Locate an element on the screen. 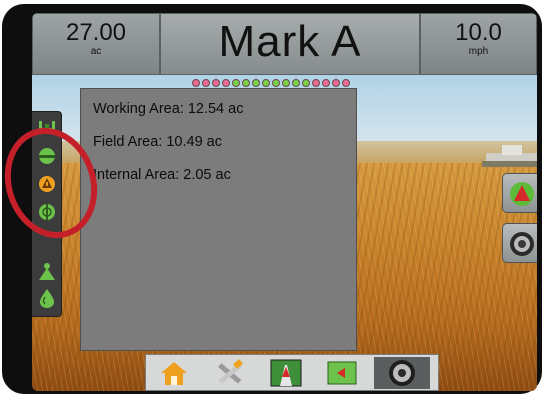  guidance-button is located at coordinates (519, 193).